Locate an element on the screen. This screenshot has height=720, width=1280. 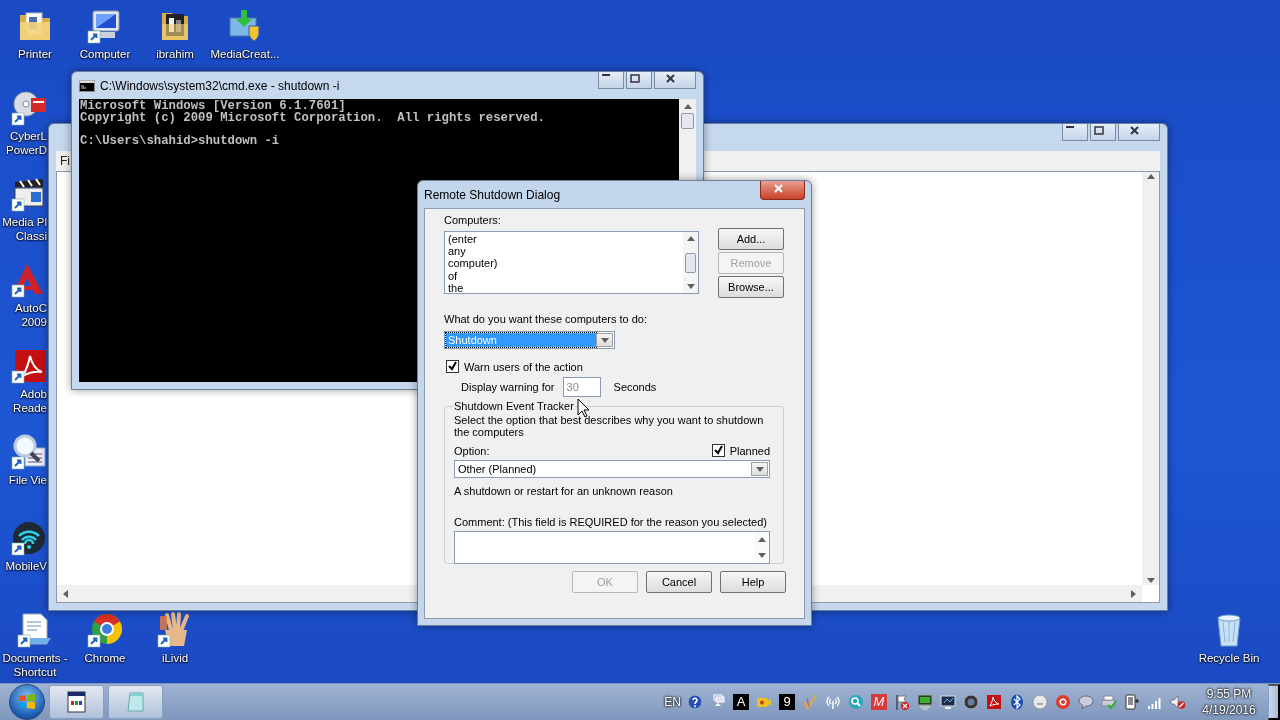
console-line: C:\Users\shahid>shutdown -i is located at coordinates (180, 141).